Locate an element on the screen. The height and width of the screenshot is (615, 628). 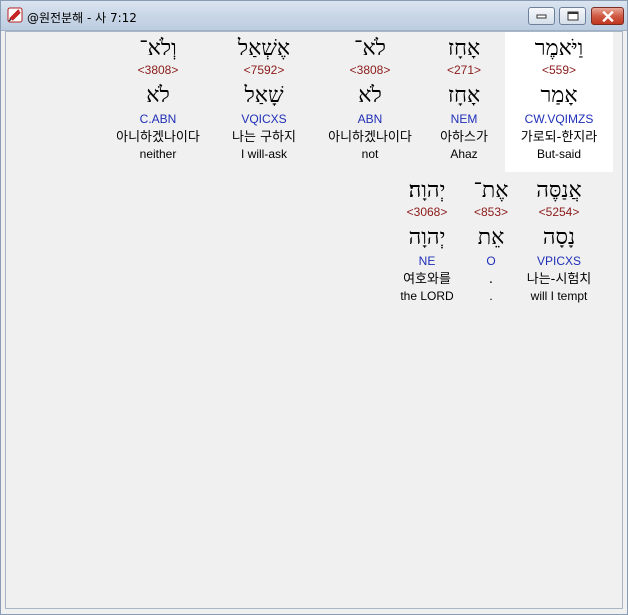
english-gloss: neither is located at coordinates (158, 154).